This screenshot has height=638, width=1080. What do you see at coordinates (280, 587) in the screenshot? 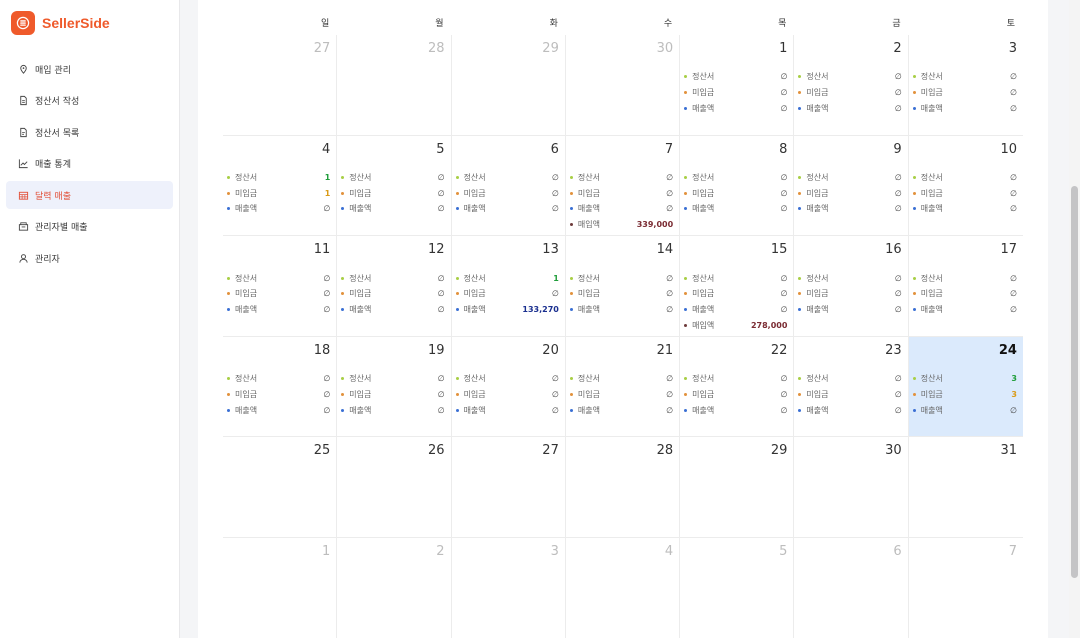
I see `calendar-day: 1` at bounding box center [280, 587].